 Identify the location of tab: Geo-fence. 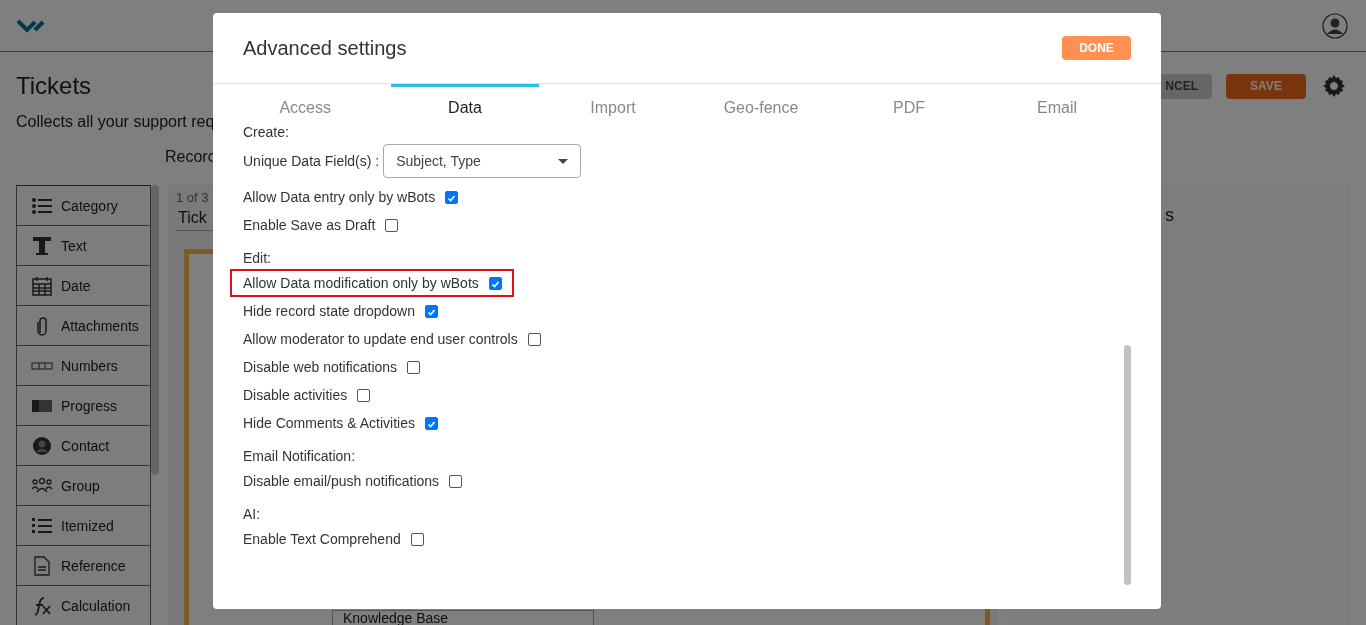
(761, 102).